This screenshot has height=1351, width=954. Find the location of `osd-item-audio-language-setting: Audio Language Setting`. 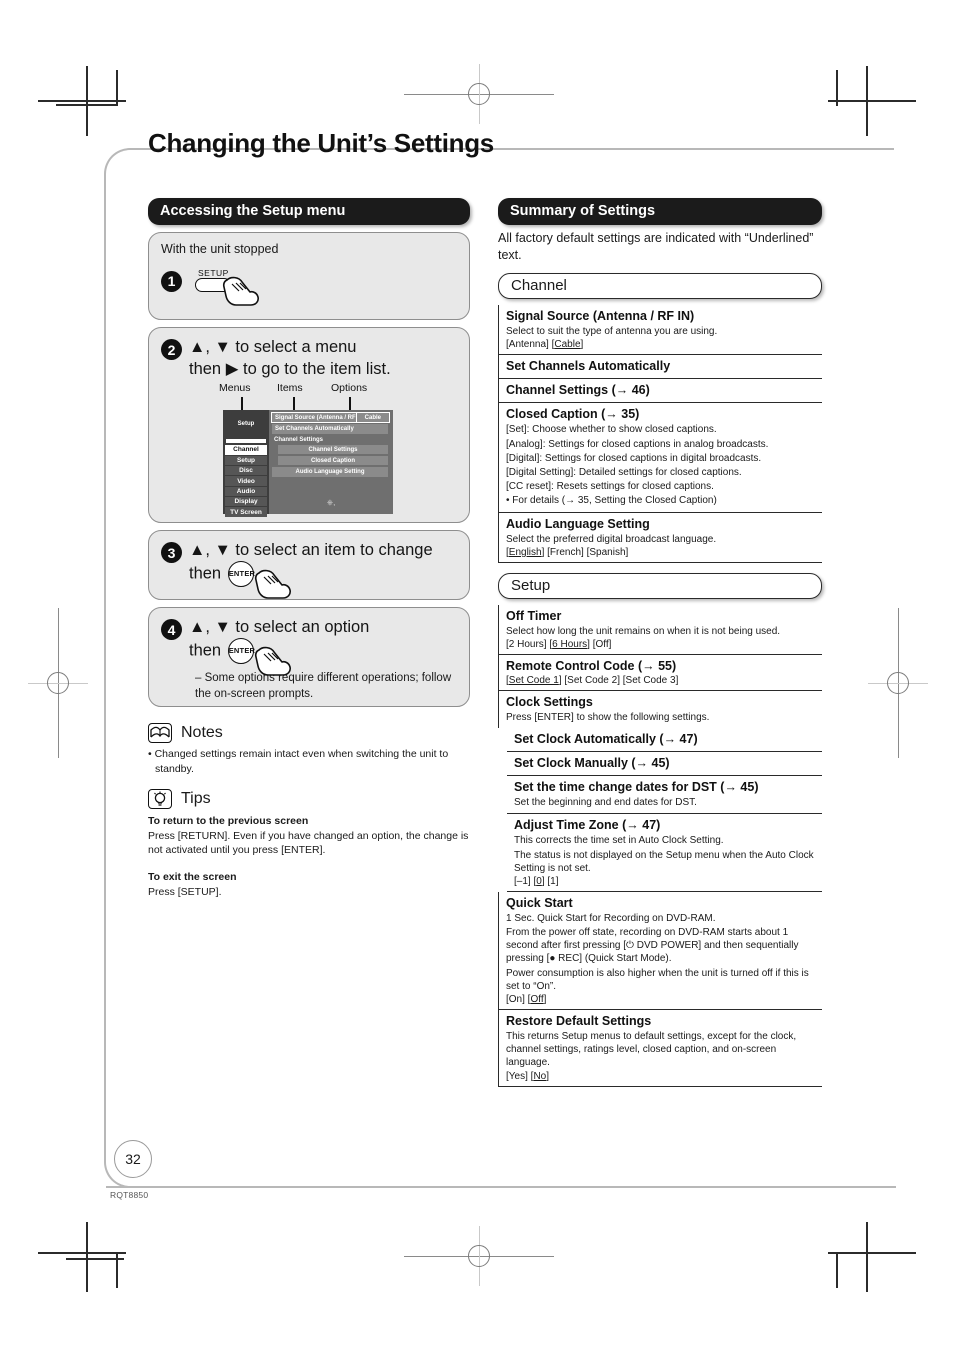

osd-item-audio-language-setting: Audio Language Setting is located at coordinates (330, 472).